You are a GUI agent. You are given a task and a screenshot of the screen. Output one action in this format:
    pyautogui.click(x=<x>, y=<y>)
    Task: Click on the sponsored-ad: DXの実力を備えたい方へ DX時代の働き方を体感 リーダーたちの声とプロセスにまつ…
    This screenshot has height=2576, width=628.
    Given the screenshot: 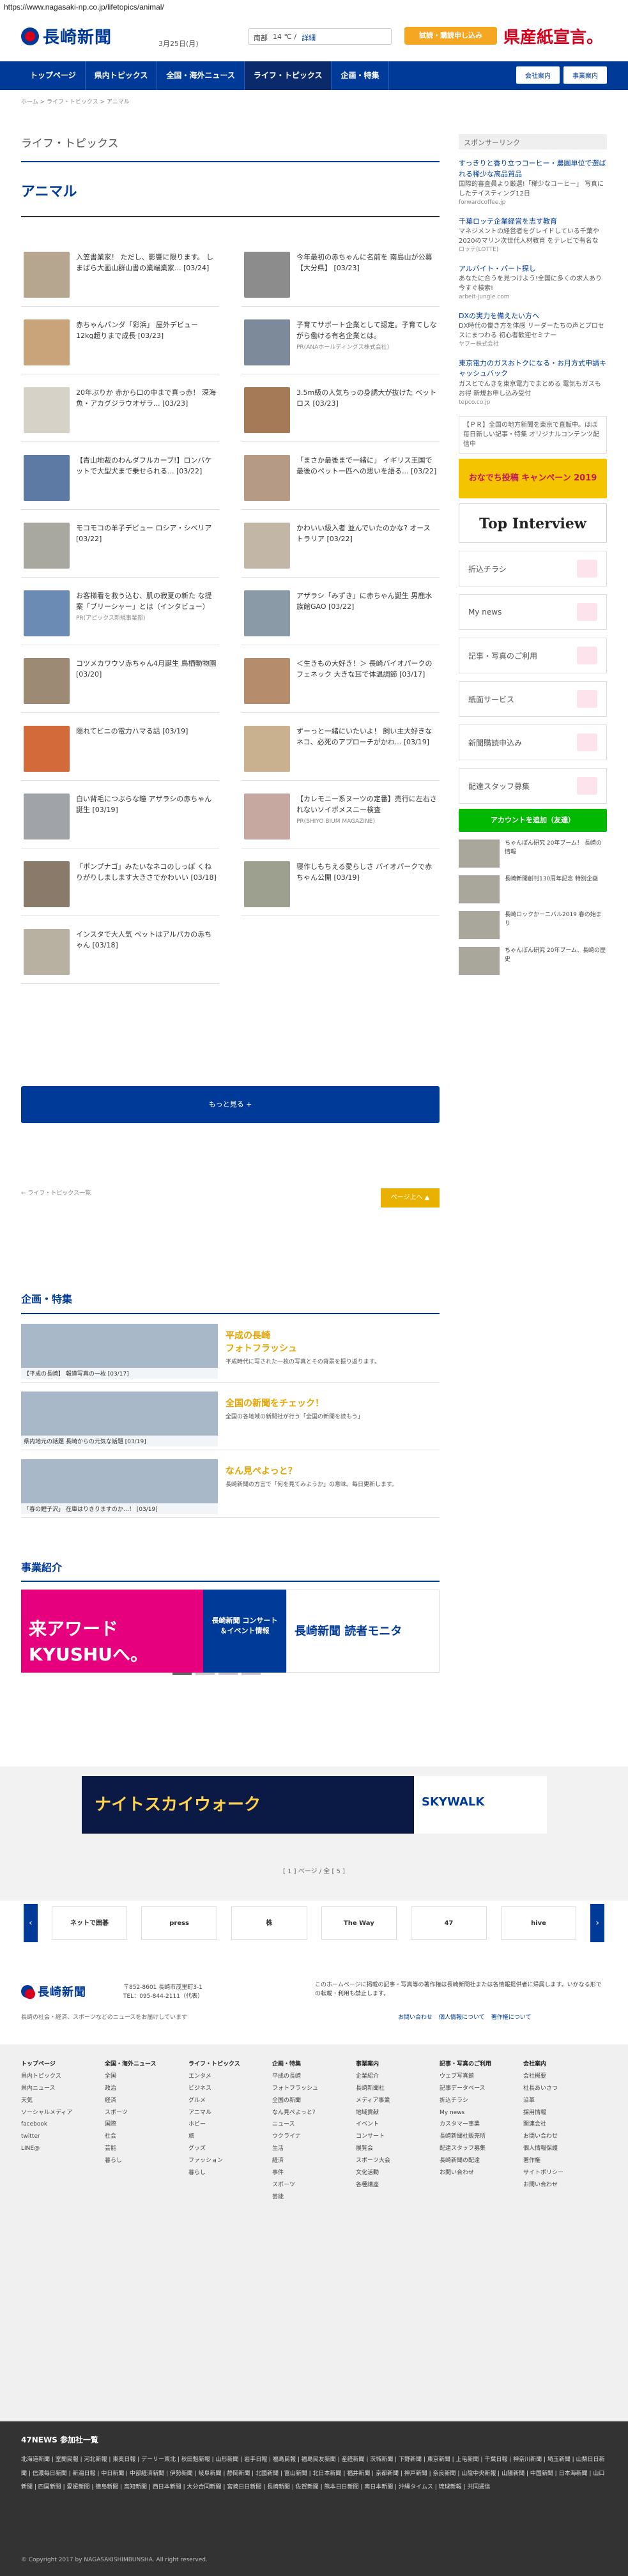 What is the action you would take?
    pyautogui.click(x=533, y=330)
    